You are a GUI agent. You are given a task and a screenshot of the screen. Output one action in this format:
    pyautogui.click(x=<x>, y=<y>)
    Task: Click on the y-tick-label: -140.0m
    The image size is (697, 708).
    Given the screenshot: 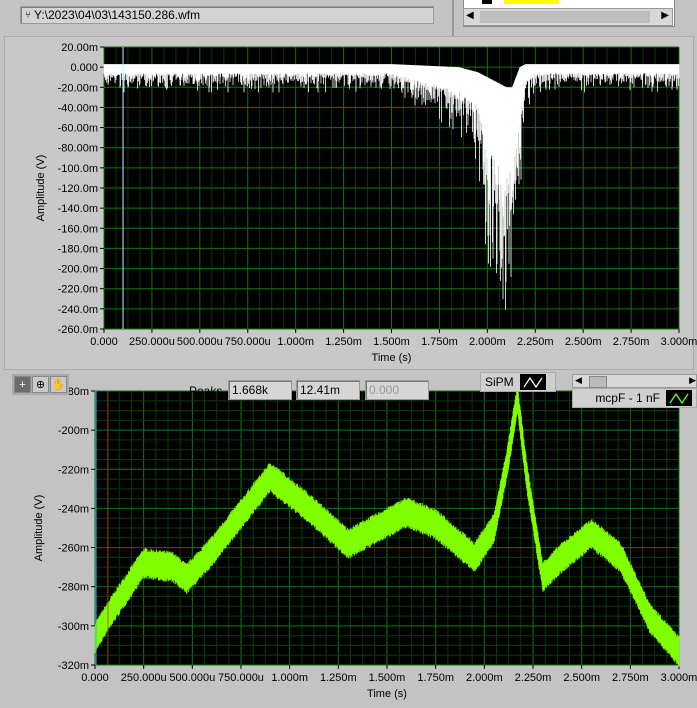 What is the action you would take?
    pyautogui.click(x=78, y=209)
    